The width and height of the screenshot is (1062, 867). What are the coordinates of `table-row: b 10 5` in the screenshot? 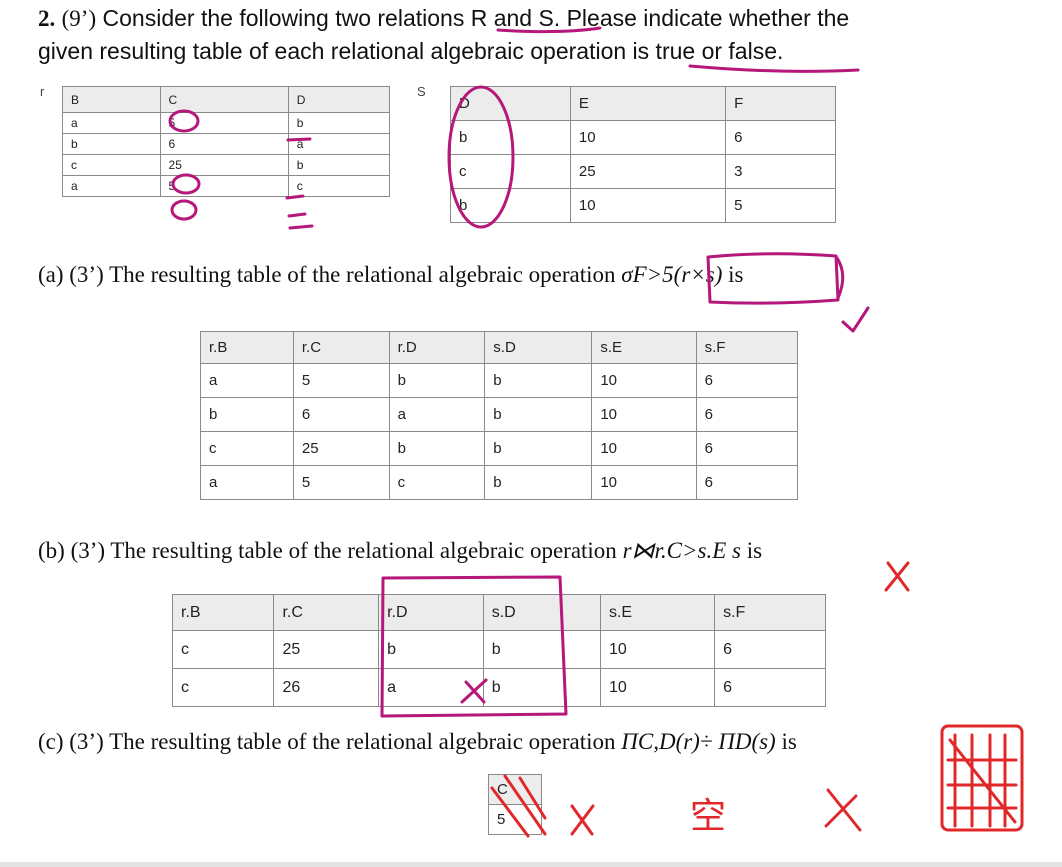 It's located at (643, 205).